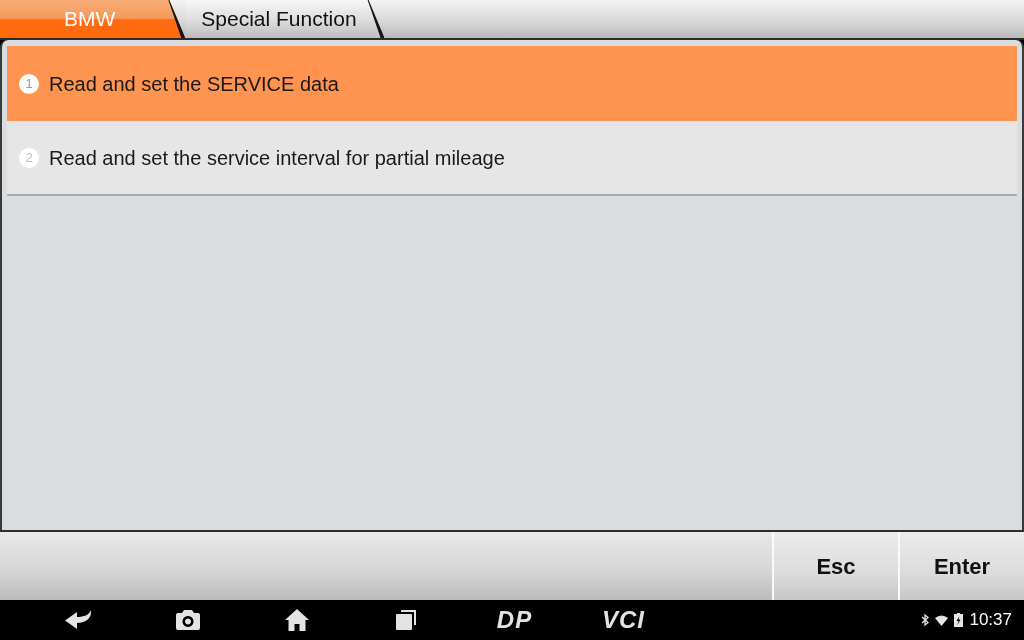  I want to click on back-icon, so click(78, 620).